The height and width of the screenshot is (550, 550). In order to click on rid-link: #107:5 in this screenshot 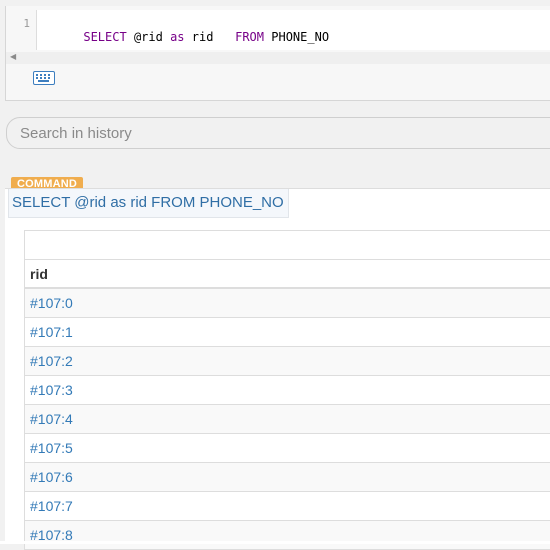, I will do `click(51, 448)`.